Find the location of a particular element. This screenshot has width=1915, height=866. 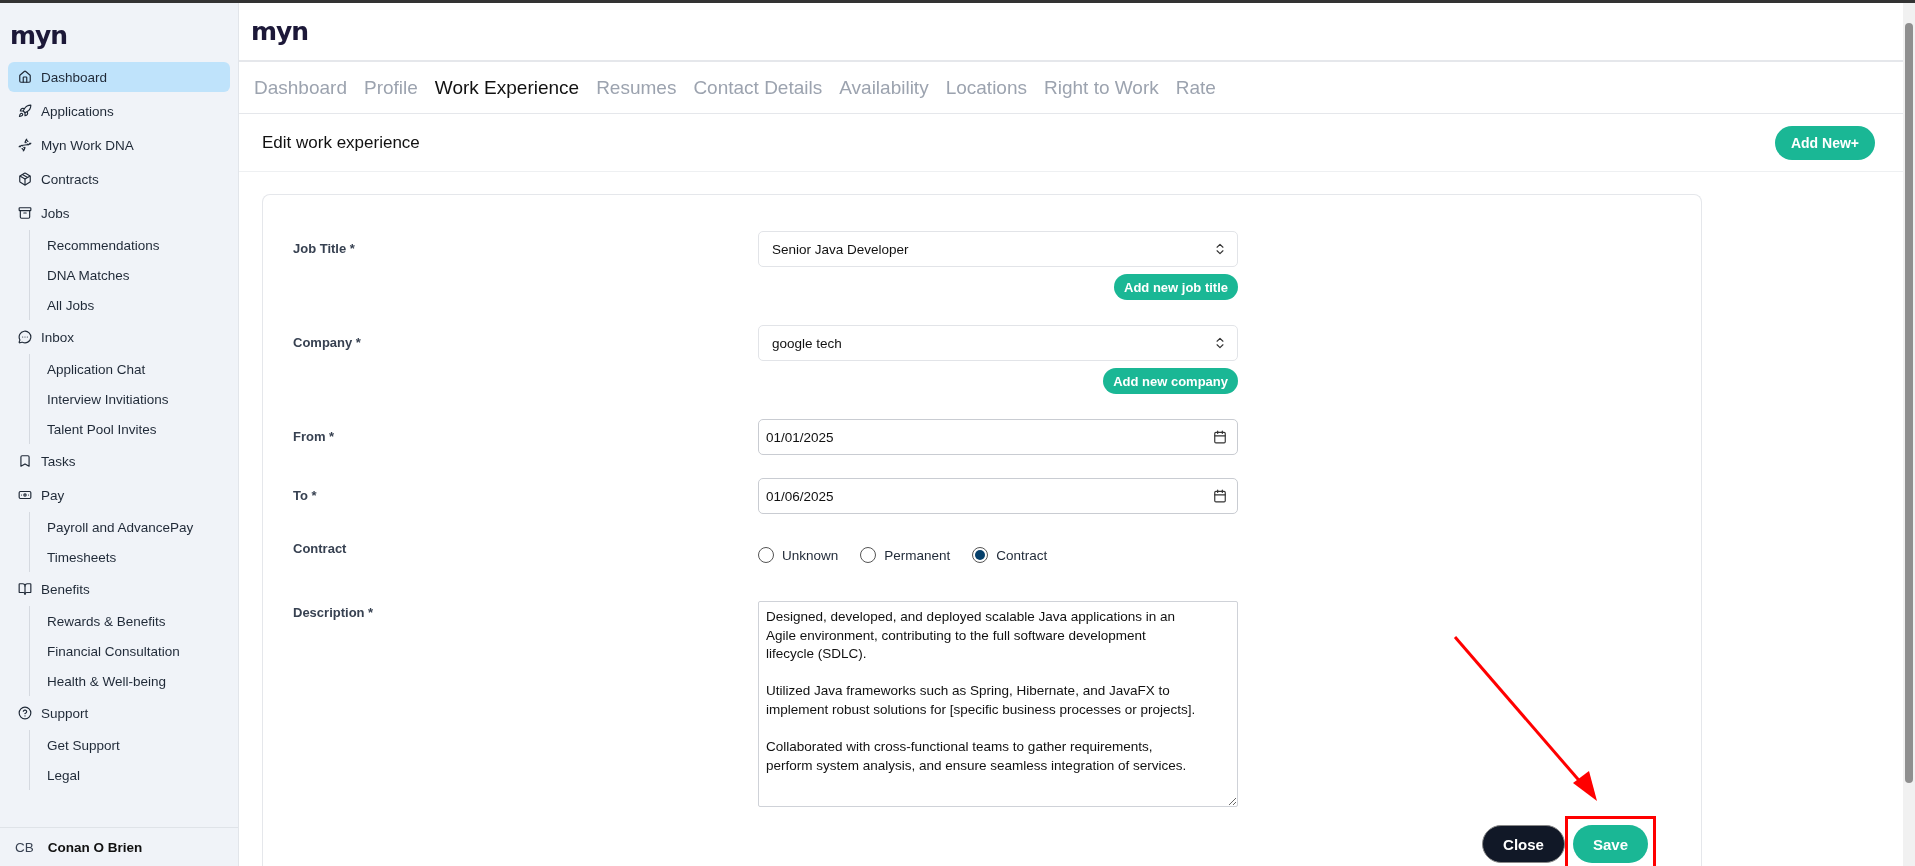

radio-option: Contract is located at coordinates (1010, 555).